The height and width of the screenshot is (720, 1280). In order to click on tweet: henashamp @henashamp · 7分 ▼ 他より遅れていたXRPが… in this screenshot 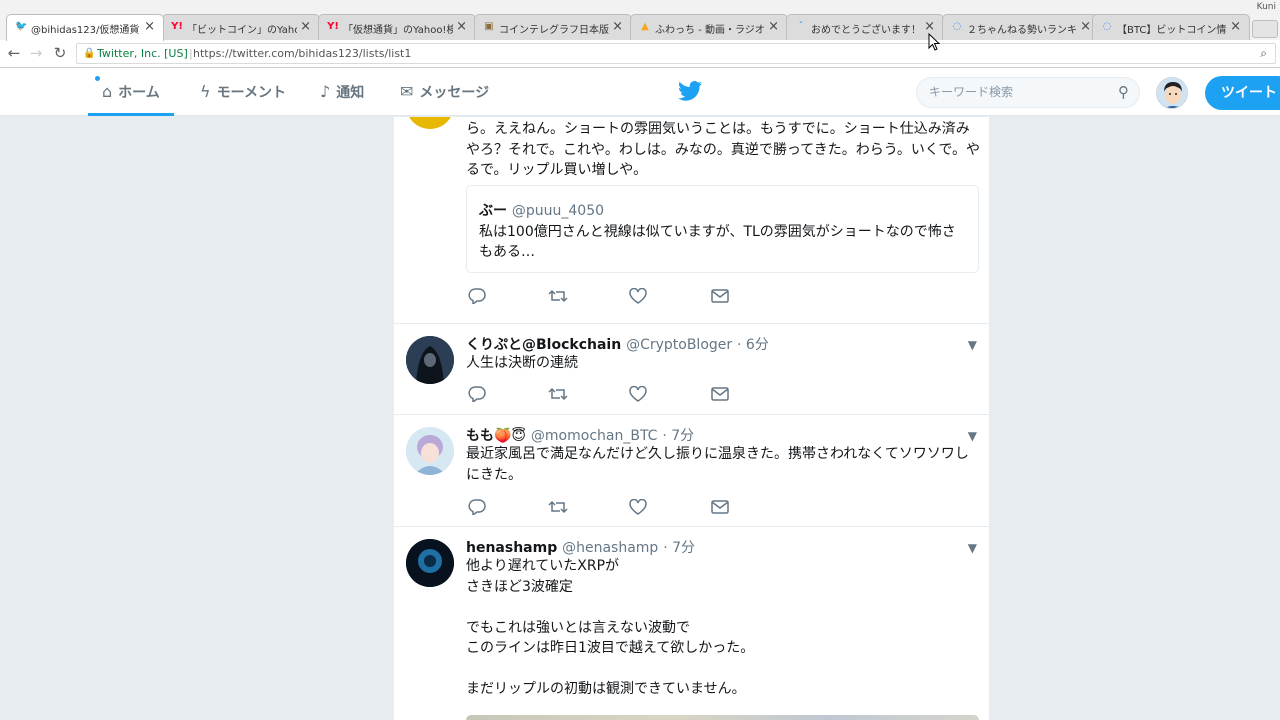, I will do `click(691, 623)`.